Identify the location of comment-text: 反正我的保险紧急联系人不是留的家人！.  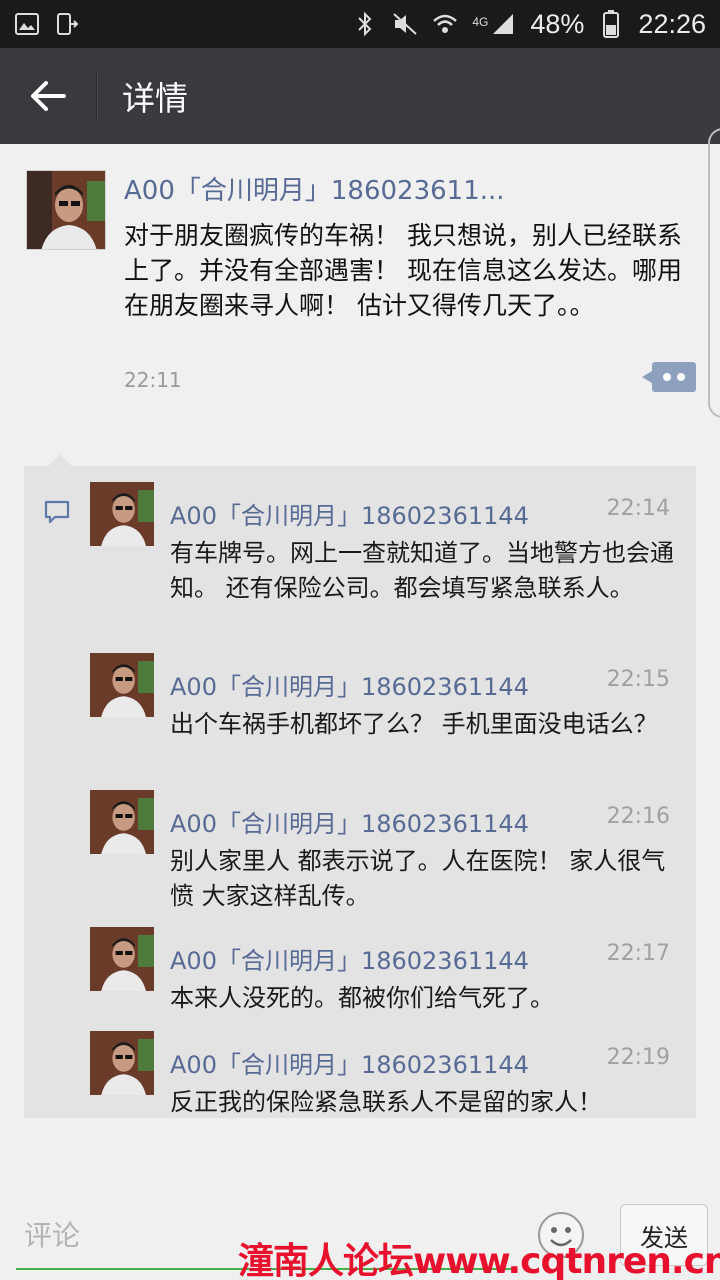
(386, 1102).